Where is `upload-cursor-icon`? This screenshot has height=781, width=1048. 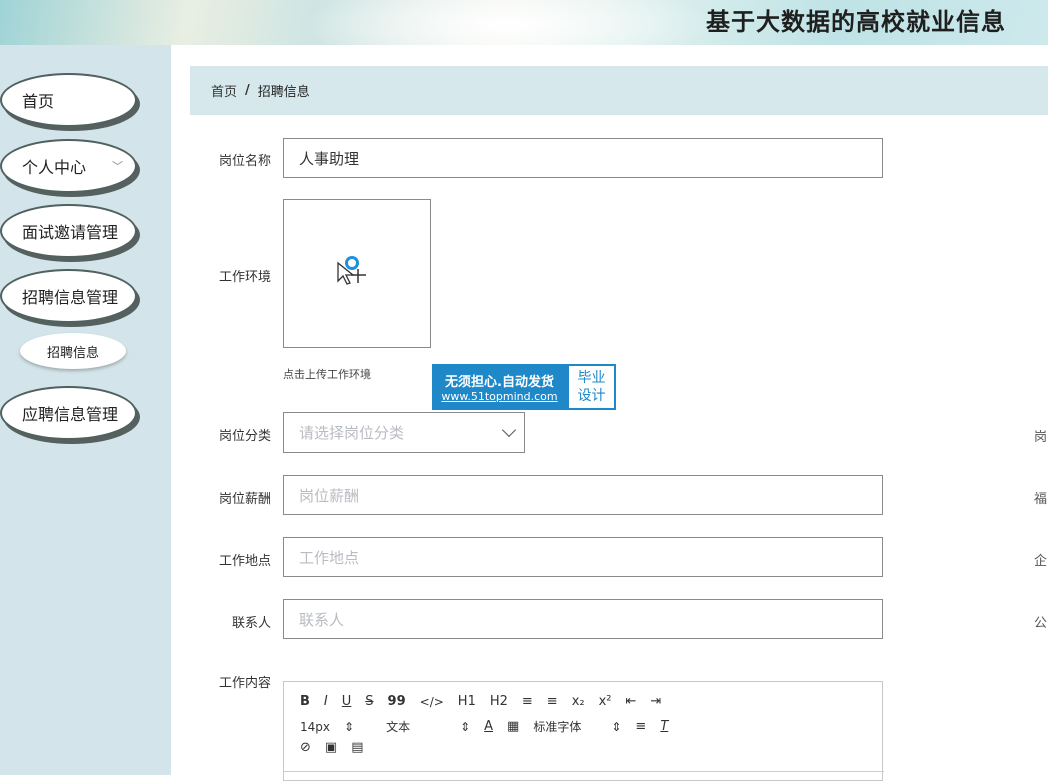 upload-cursor-icon is located at coordinates (351, 270).